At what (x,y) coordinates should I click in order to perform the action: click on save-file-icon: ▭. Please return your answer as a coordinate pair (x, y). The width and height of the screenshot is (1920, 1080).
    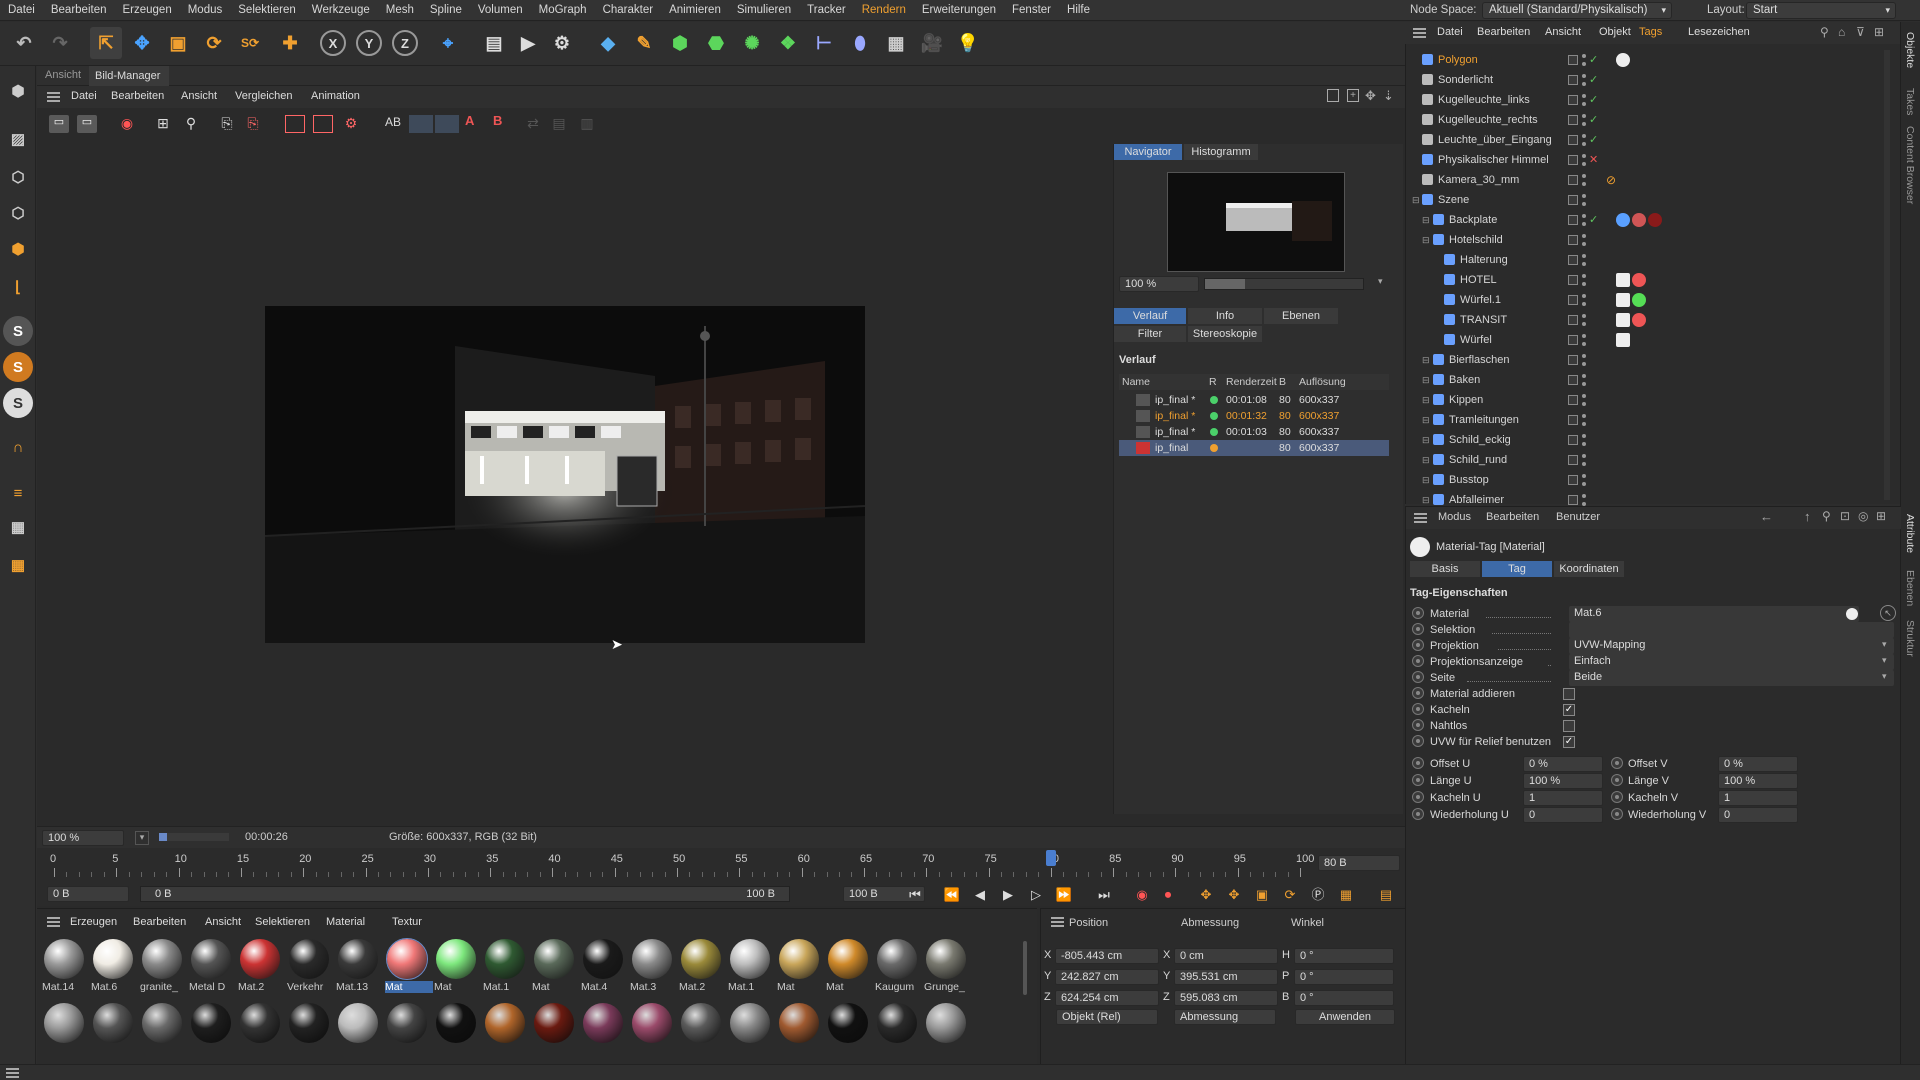
    Looking at the image, I should click on (87, 124).